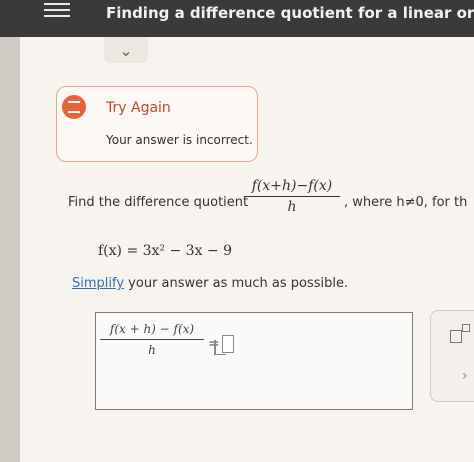 The width and height of the screenshot is (474, 462). I want to click on fraction-numerator: f(x+h)−f(x), so click(292, 186).